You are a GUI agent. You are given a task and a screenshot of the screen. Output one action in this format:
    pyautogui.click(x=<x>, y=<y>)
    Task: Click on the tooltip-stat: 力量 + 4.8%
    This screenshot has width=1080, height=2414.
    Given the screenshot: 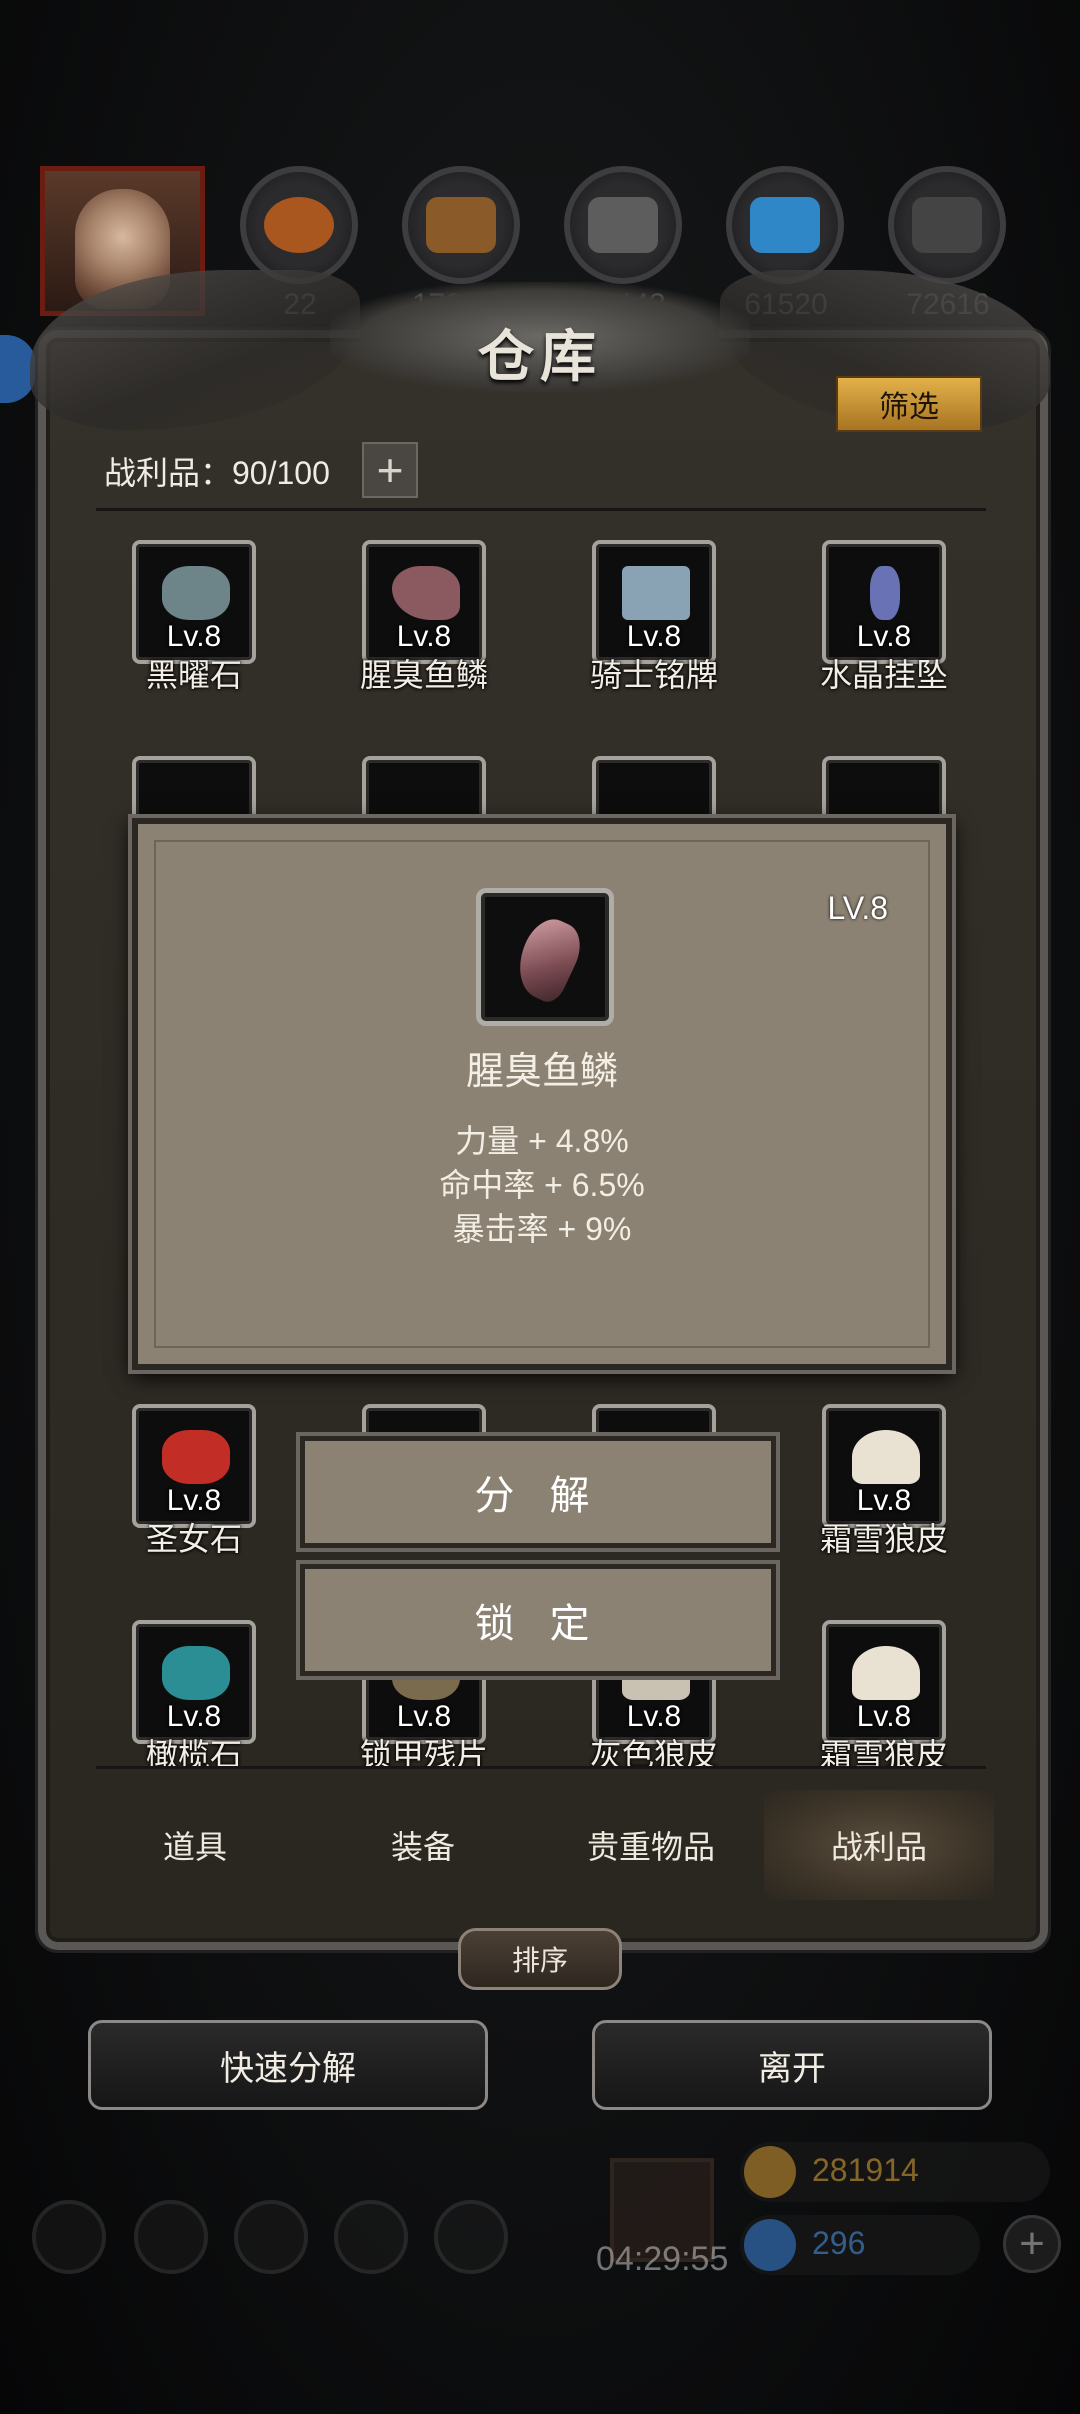 What is the action you would take?
    pyautogui.click(x=542, y=1141)
    